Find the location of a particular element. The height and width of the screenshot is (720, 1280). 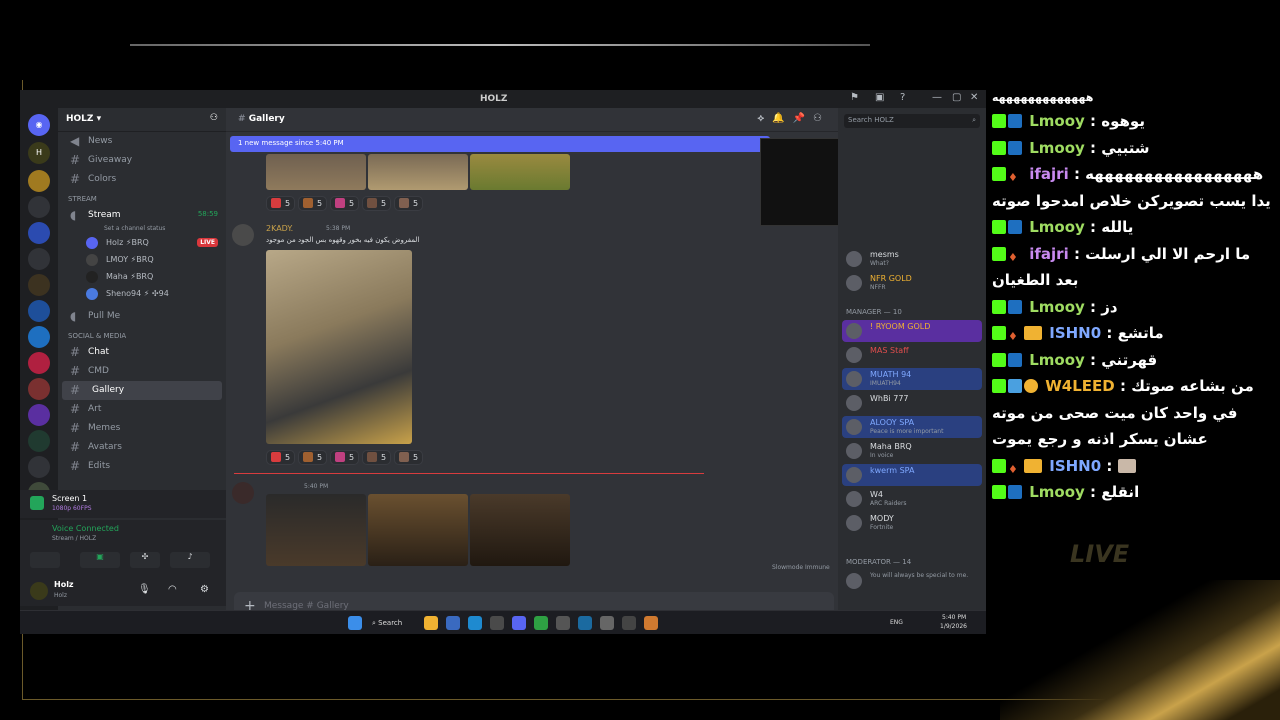

channel-status: Set a channel status is located at coordinates (142, 230).